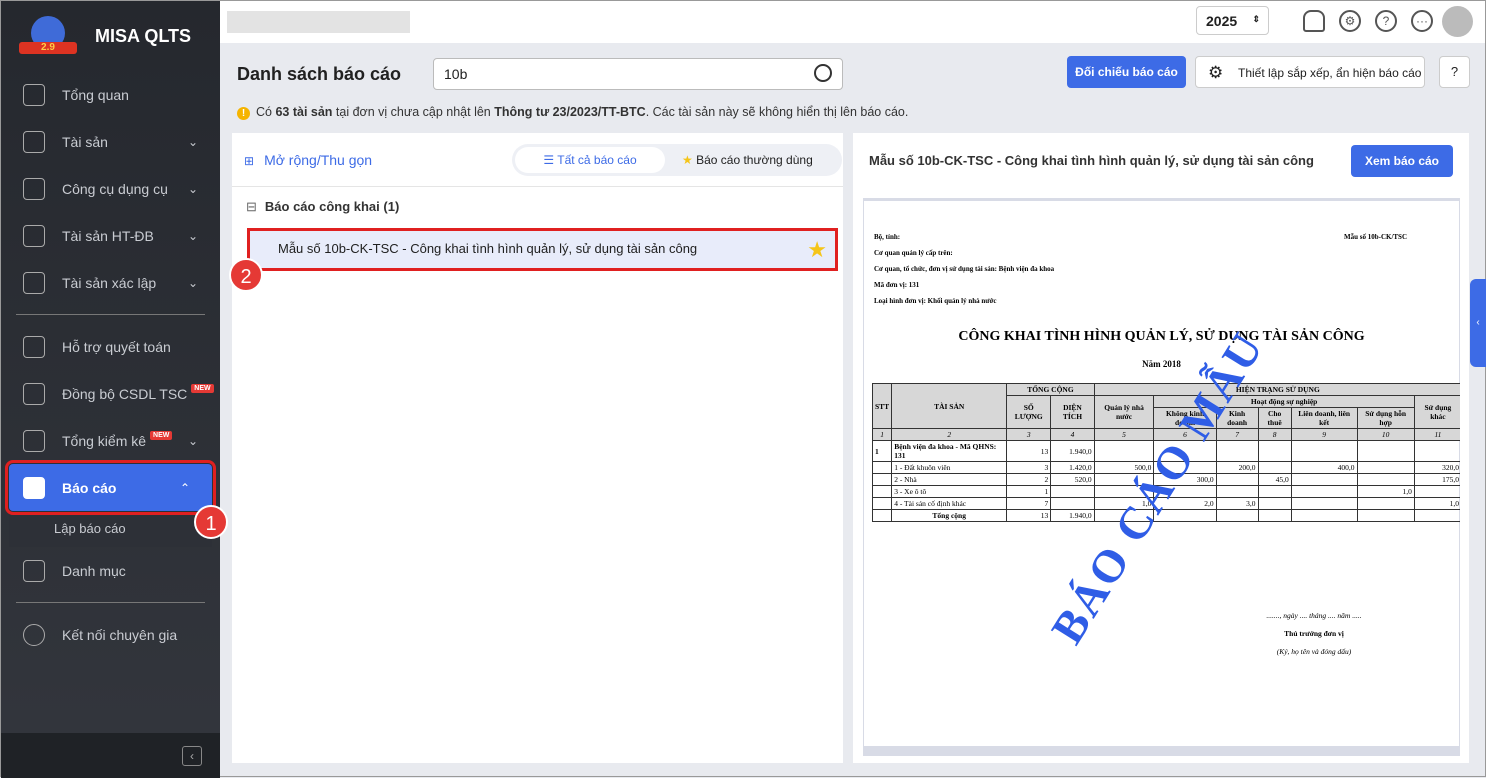 Image resolution: width=1486 pixels, height=778 pixels. I want to click on app-logo: 2.9 MISA QLTS, so click(110, 36).